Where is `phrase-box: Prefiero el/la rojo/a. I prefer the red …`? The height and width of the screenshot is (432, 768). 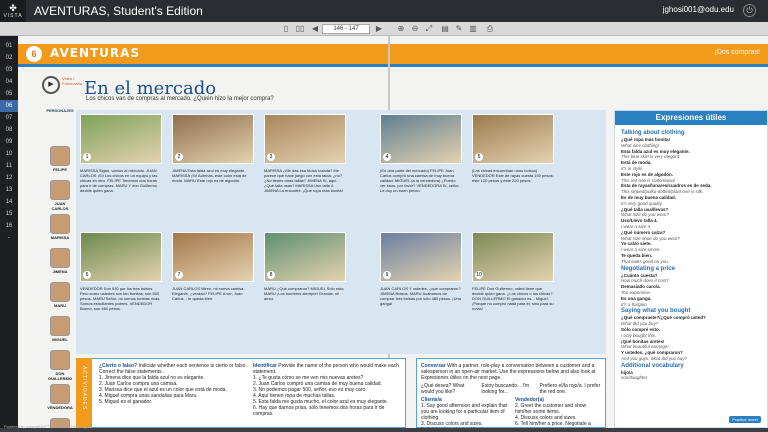 phrase-box: Prefiero el/la rojo/a. I prefer the red … is located at coordinates (570, 389).